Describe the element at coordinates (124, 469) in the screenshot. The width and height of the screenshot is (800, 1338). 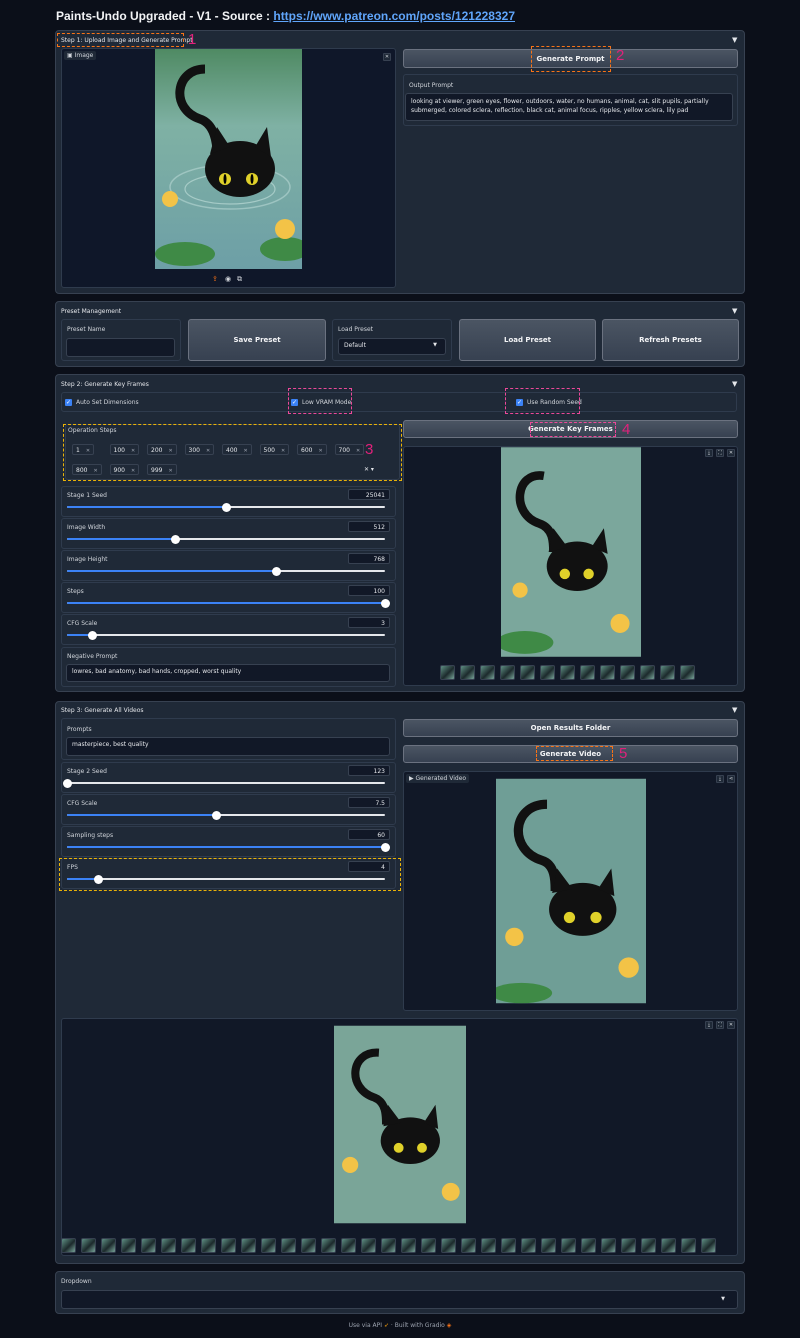
I see `operation-step-chip: 900 ✕` at that location.